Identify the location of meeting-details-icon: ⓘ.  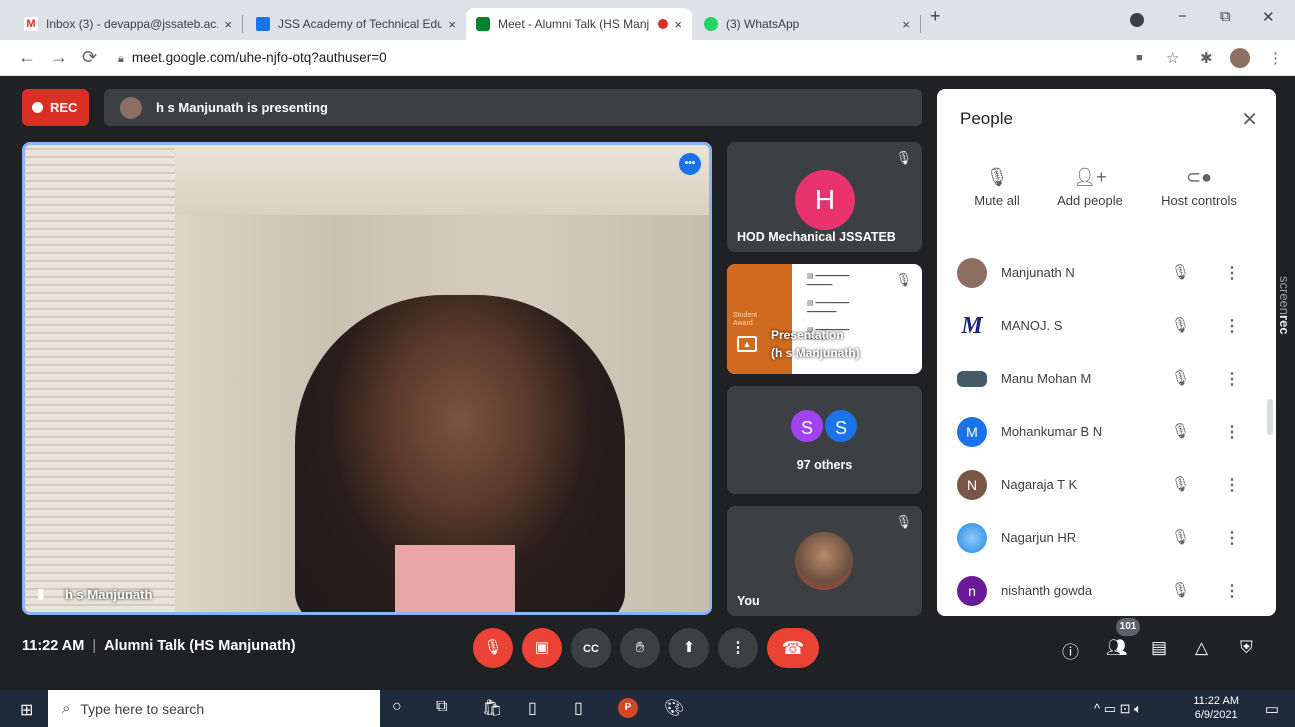
(1070, 650).